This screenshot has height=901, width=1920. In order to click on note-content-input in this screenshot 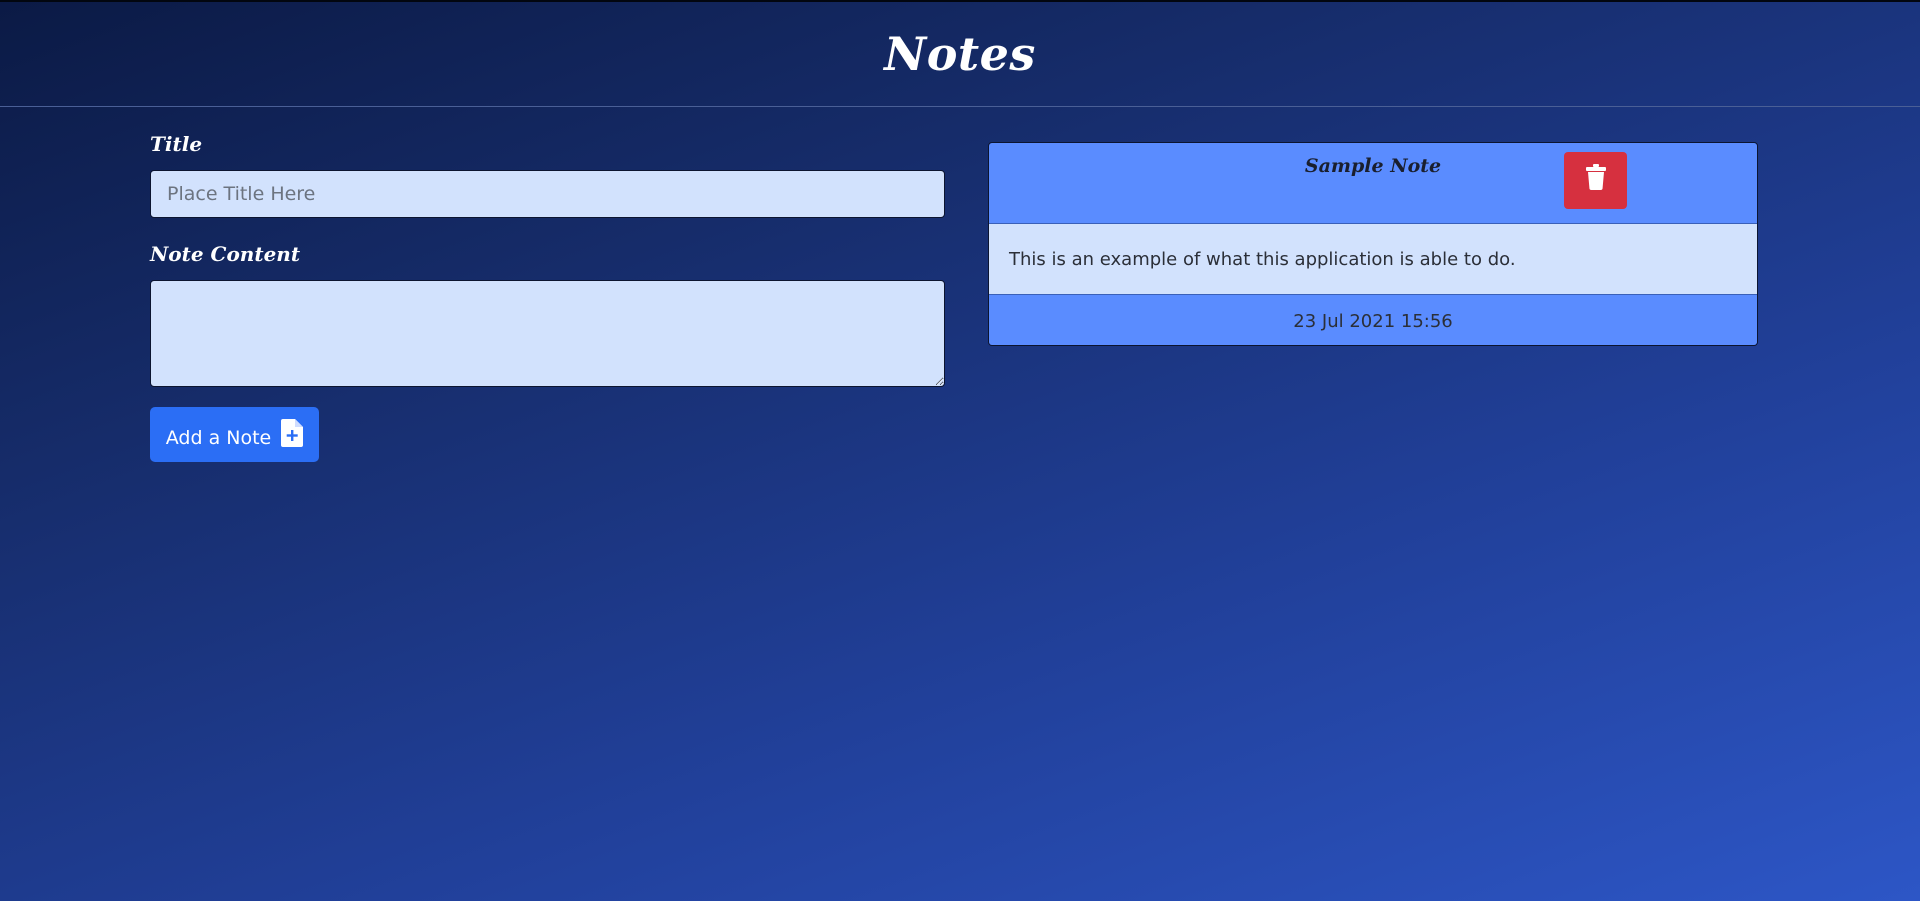, I will do `click(547, 333)`.